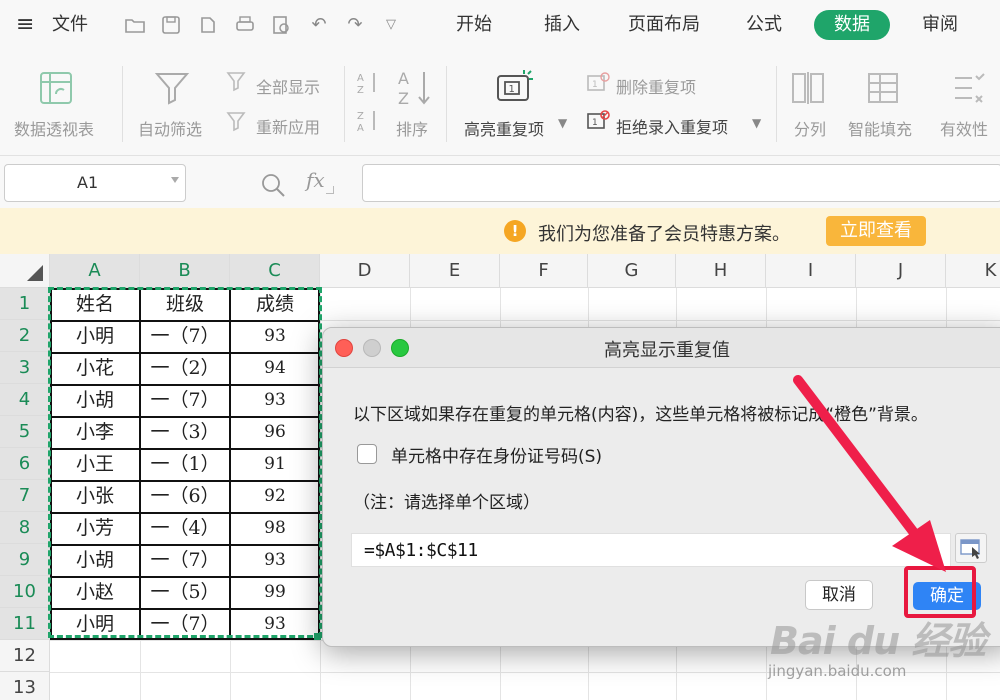 The image size is (1000, 700). What do you see at coordinates (504, 128) in the screenshot?
I see `highlight-duplicates-label: 高亮重复项` at bounding box center [504, 128].